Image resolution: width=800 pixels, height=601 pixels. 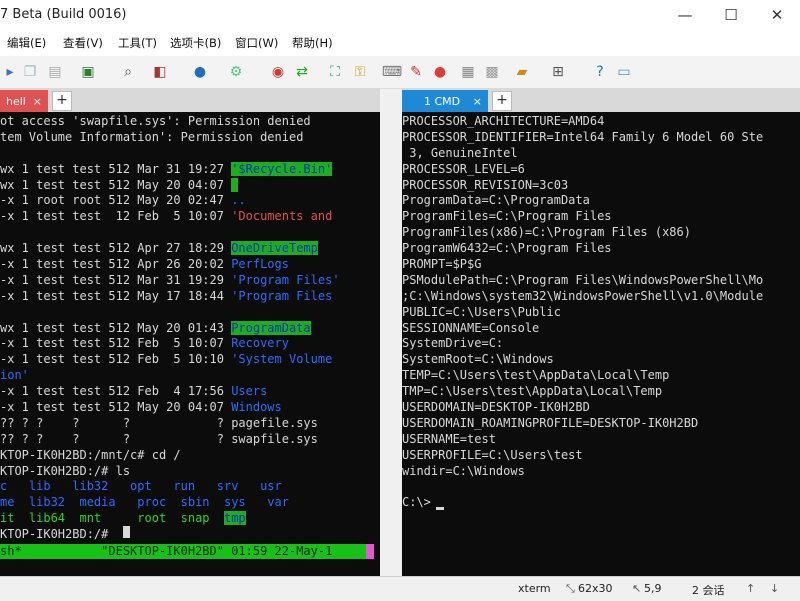 I want to click on terminal-text: -x 1 test test 512 May 20 04:07, so click(x=116, y=407).